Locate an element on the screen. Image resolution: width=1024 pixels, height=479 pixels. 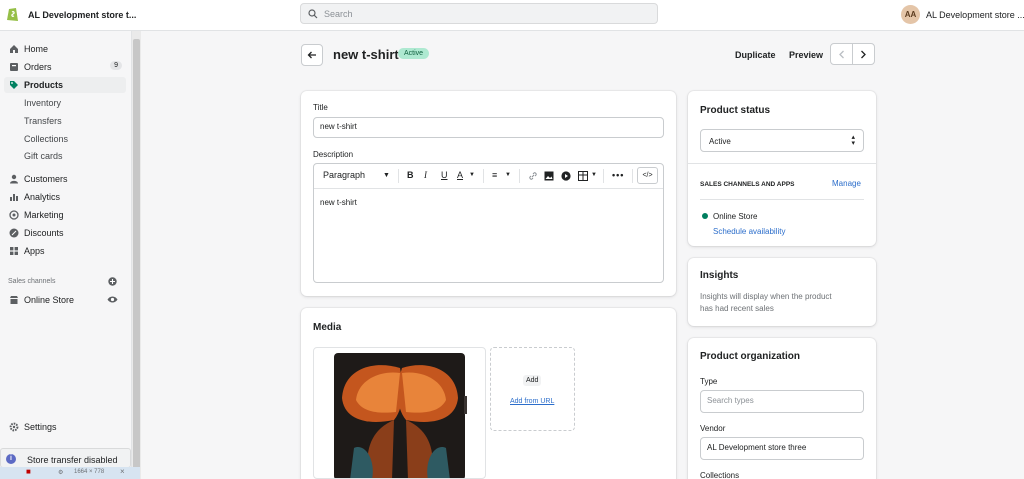
sidebar-item-orders: Orders 9 is located at coordinates (65, 67).